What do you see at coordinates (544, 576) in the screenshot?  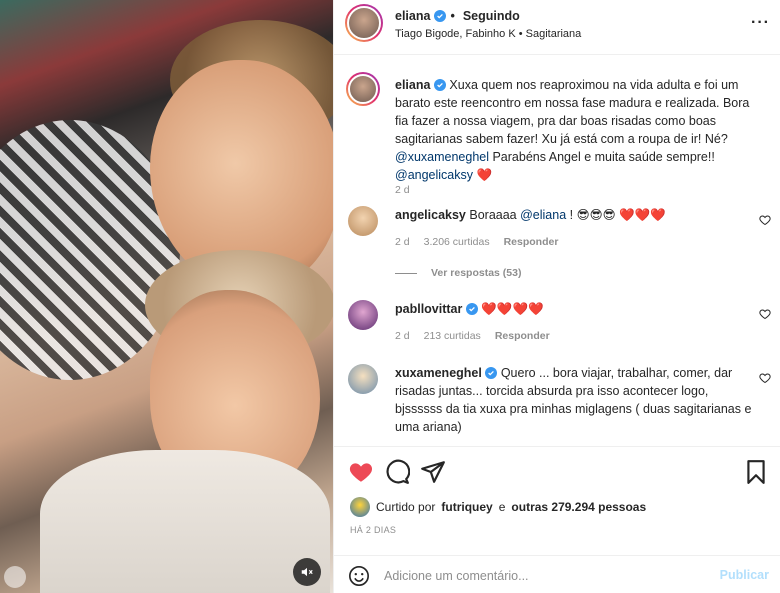 I see `comment-input` at bounding box center [544, 576].